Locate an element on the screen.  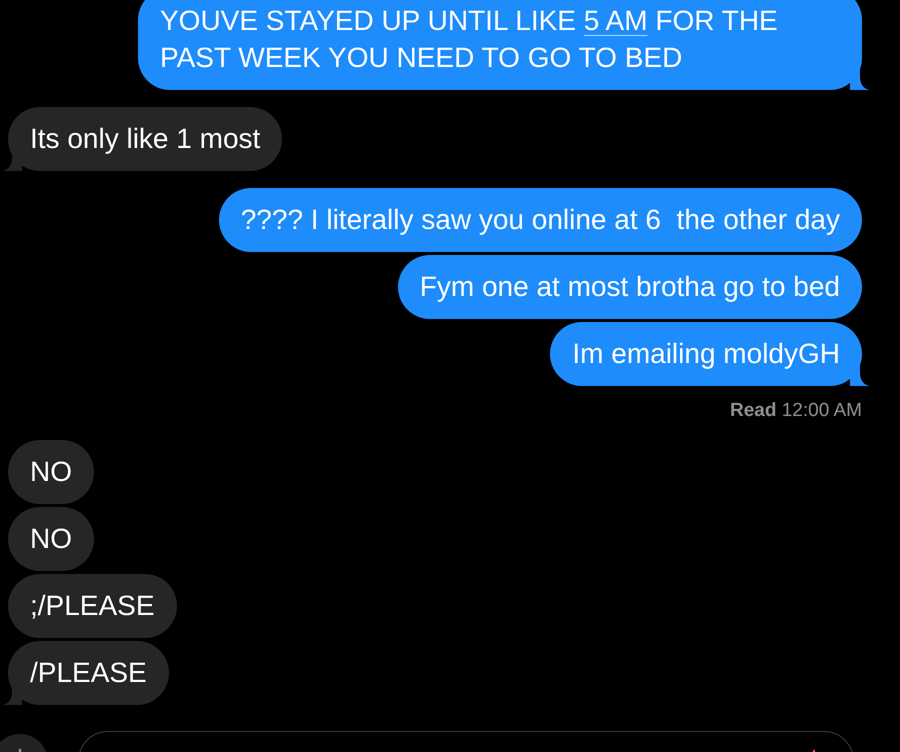
read-receipt: Read 12:00 AM is located at coordinates (795, 411).